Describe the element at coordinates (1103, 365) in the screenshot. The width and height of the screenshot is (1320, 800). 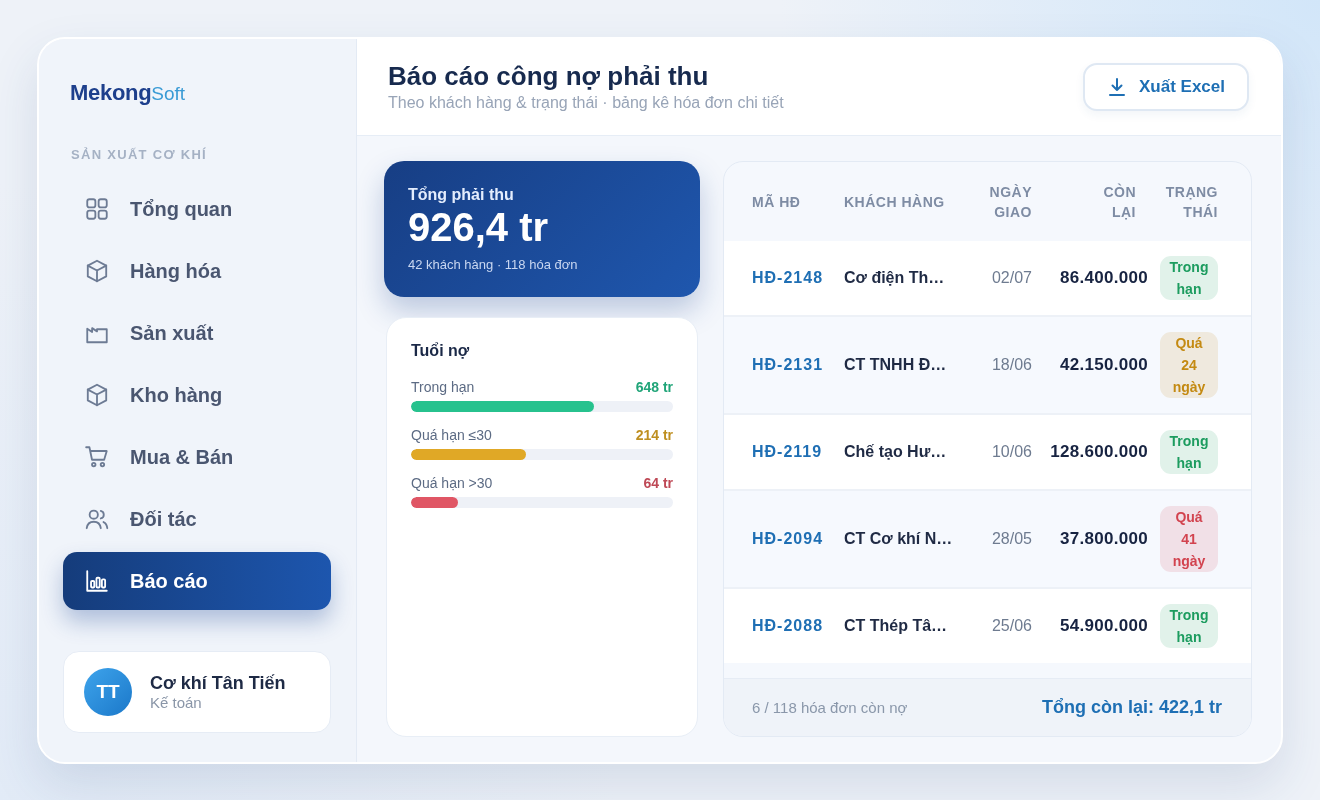
I see `amount-cell: 42.150.000` at that location.